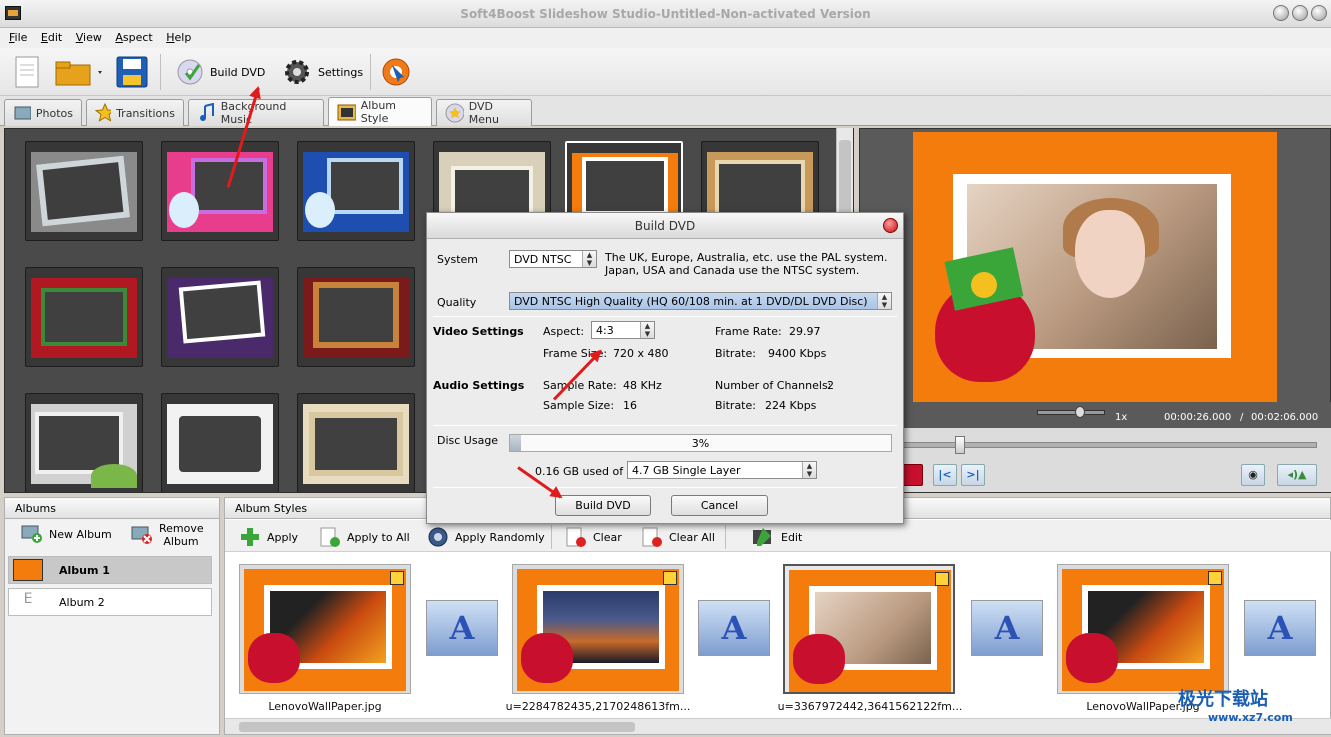 This screenshot has height=737, width=1331. I want to click on volume-button: ◂)▲, so click(1297, 475).